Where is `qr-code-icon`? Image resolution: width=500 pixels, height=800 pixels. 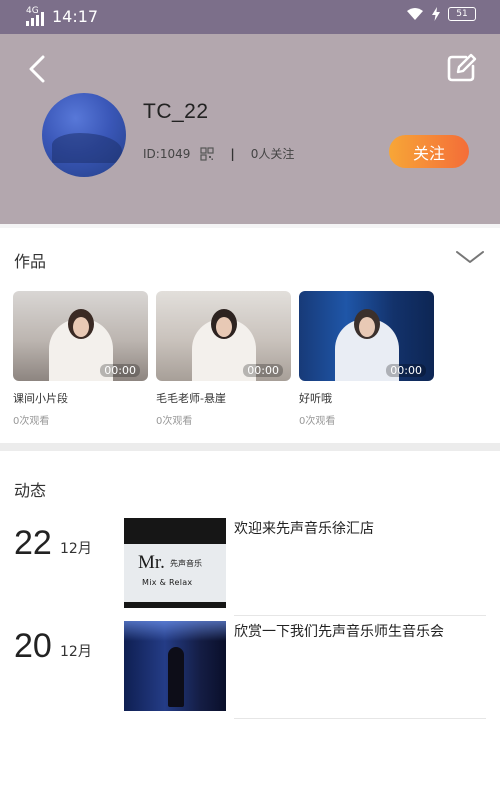 qr-code-icon is located at coordinates (207, 153).